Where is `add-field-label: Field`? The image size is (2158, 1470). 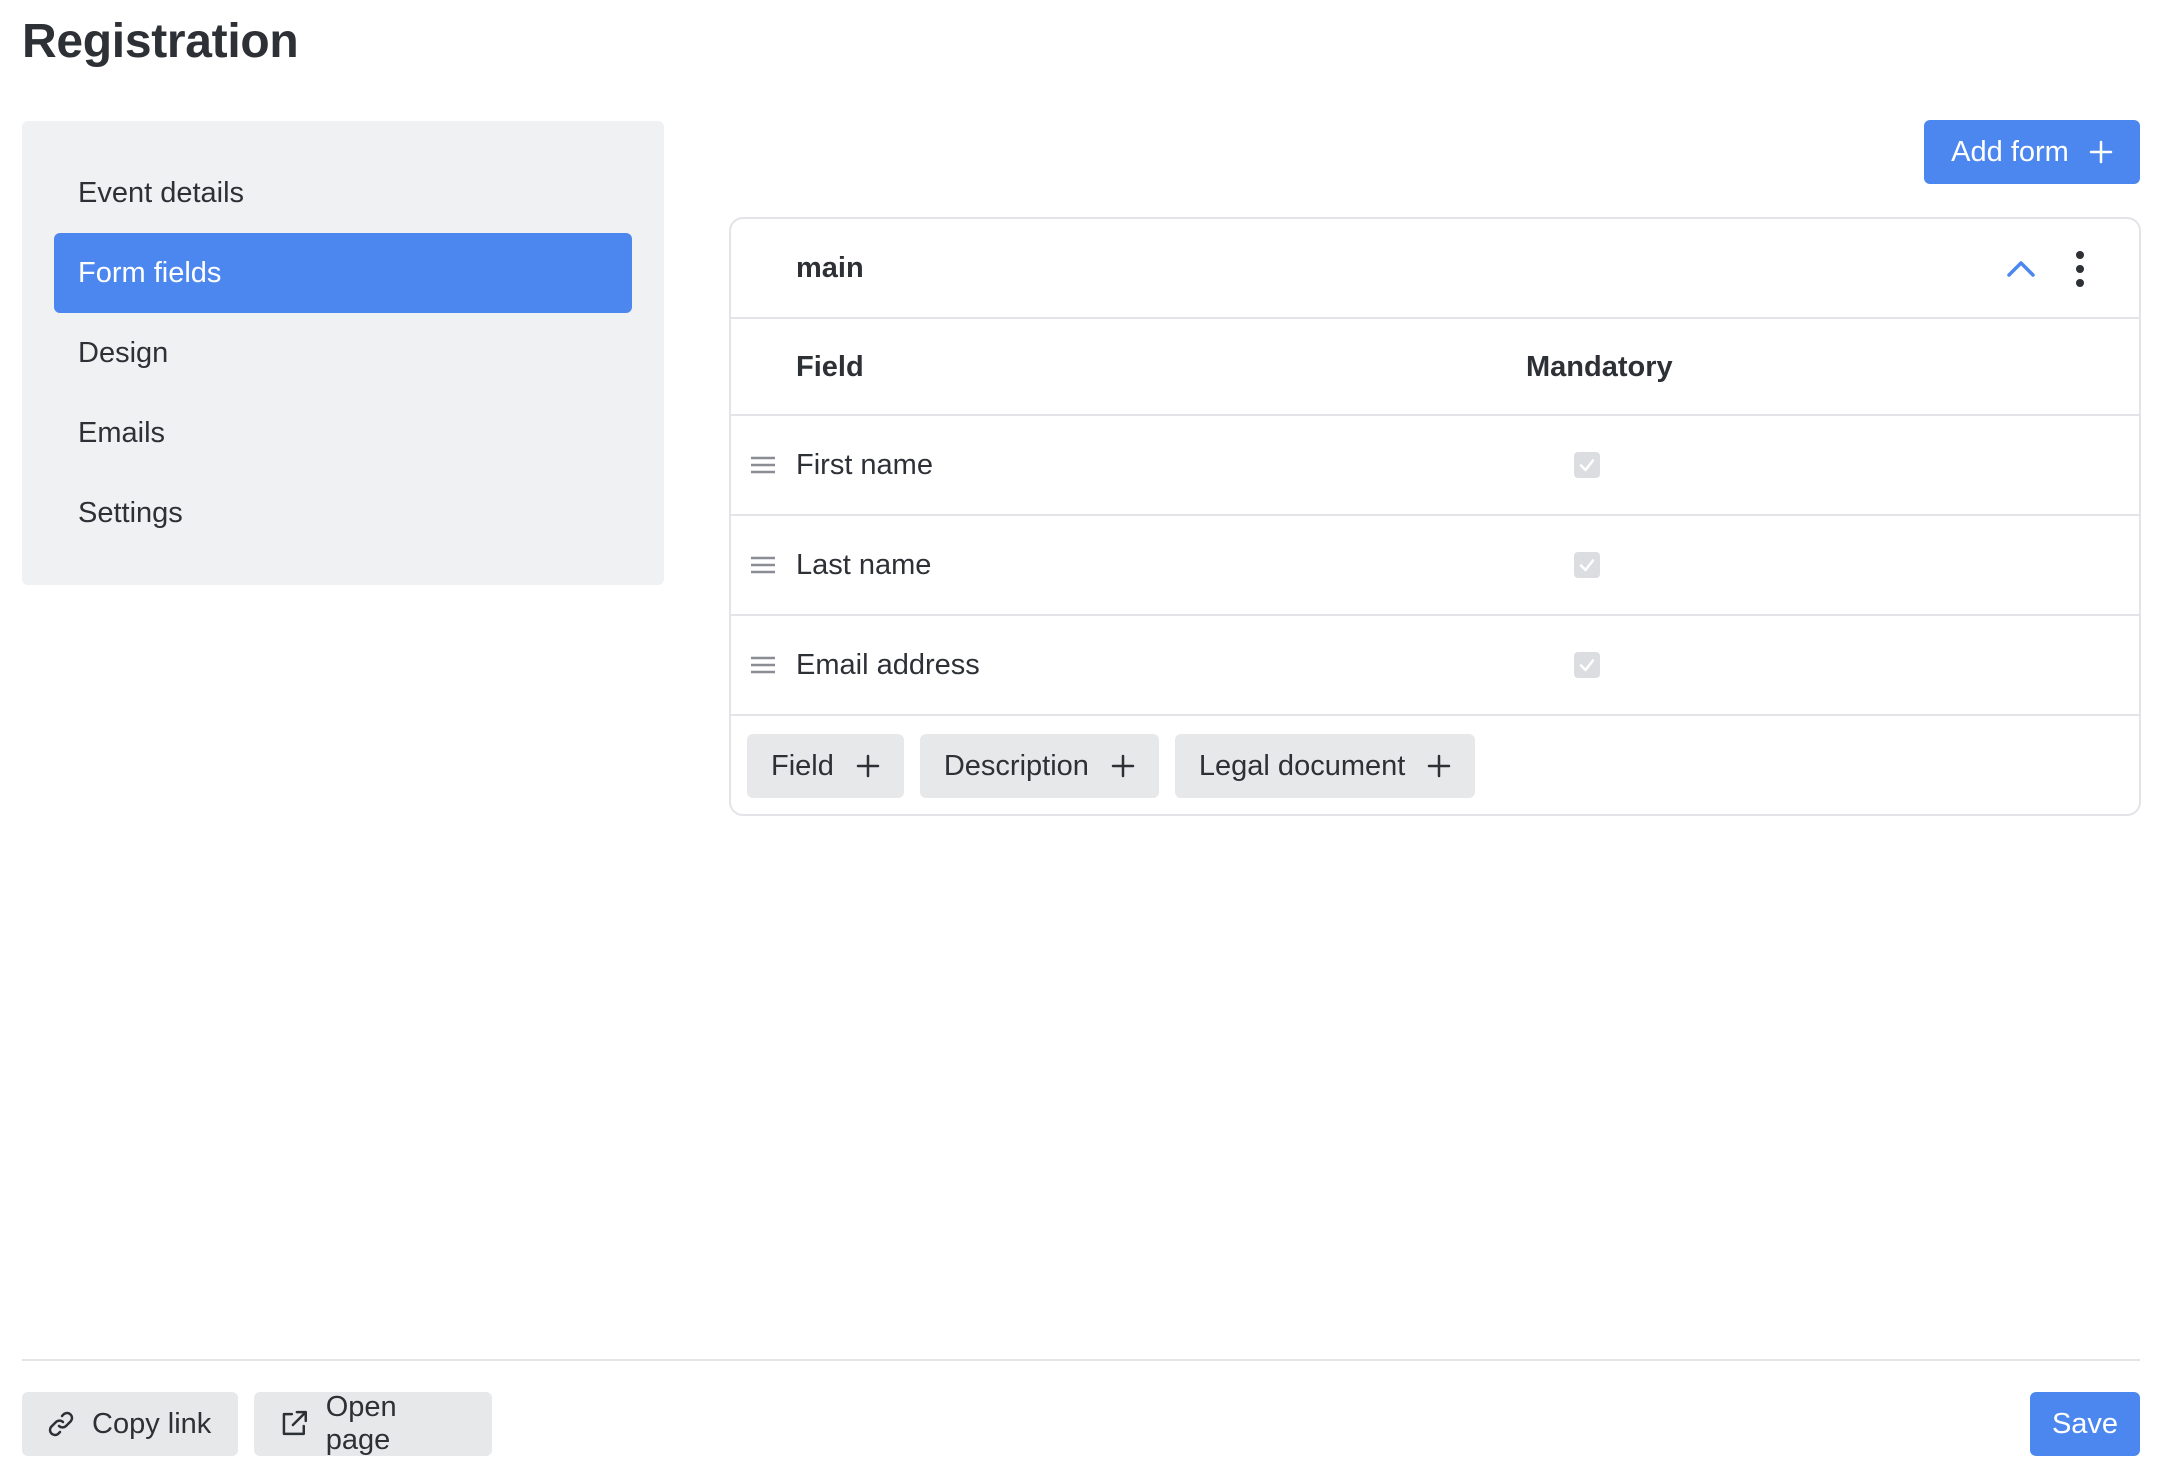
add-field-label: Field is located at coordinates (802, 765).